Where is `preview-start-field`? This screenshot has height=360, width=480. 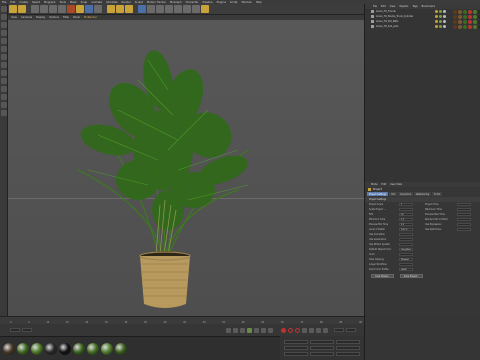
preview-start-field is located at coordinates (27, 330).